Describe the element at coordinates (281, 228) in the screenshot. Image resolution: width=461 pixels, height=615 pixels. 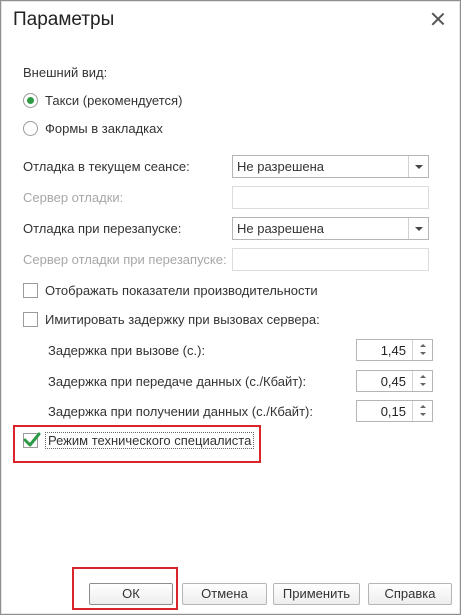
I see `debug-restart-value: Не разрешена` at that location.